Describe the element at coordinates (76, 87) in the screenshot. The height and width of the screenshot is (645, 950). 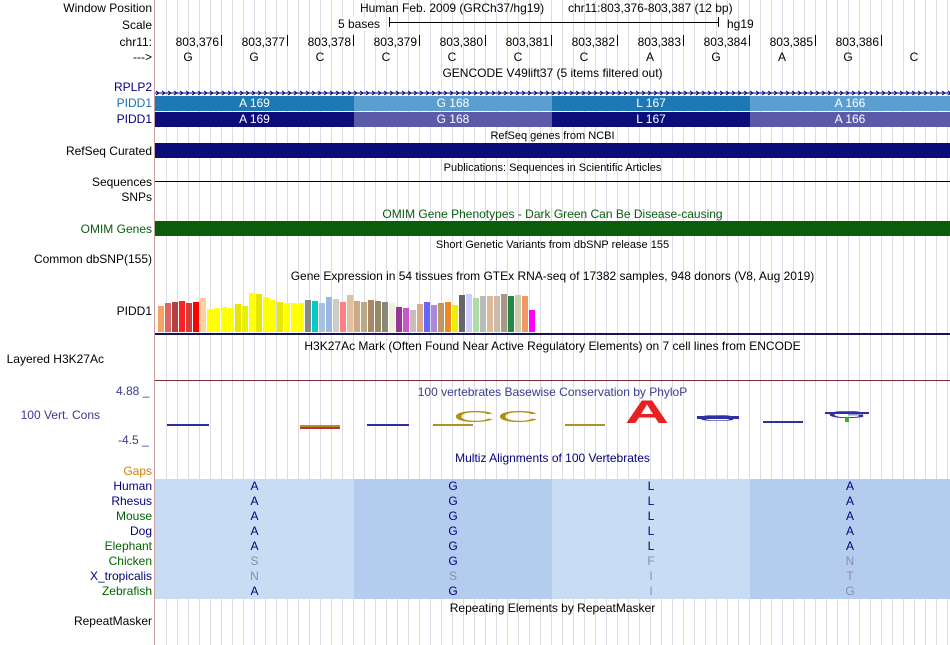
I see `gencode-label-rplp2: RPLP2` at that location.